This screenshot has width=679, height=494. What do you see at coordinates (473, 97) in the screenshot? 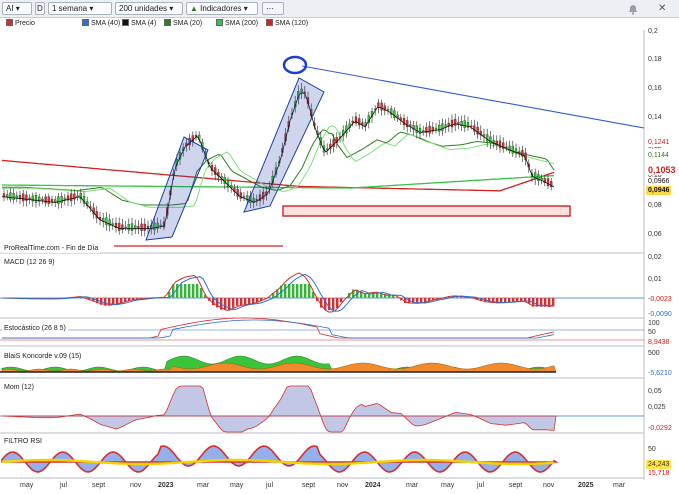
I see `descending-trendline` at bounding box center [473, 97].